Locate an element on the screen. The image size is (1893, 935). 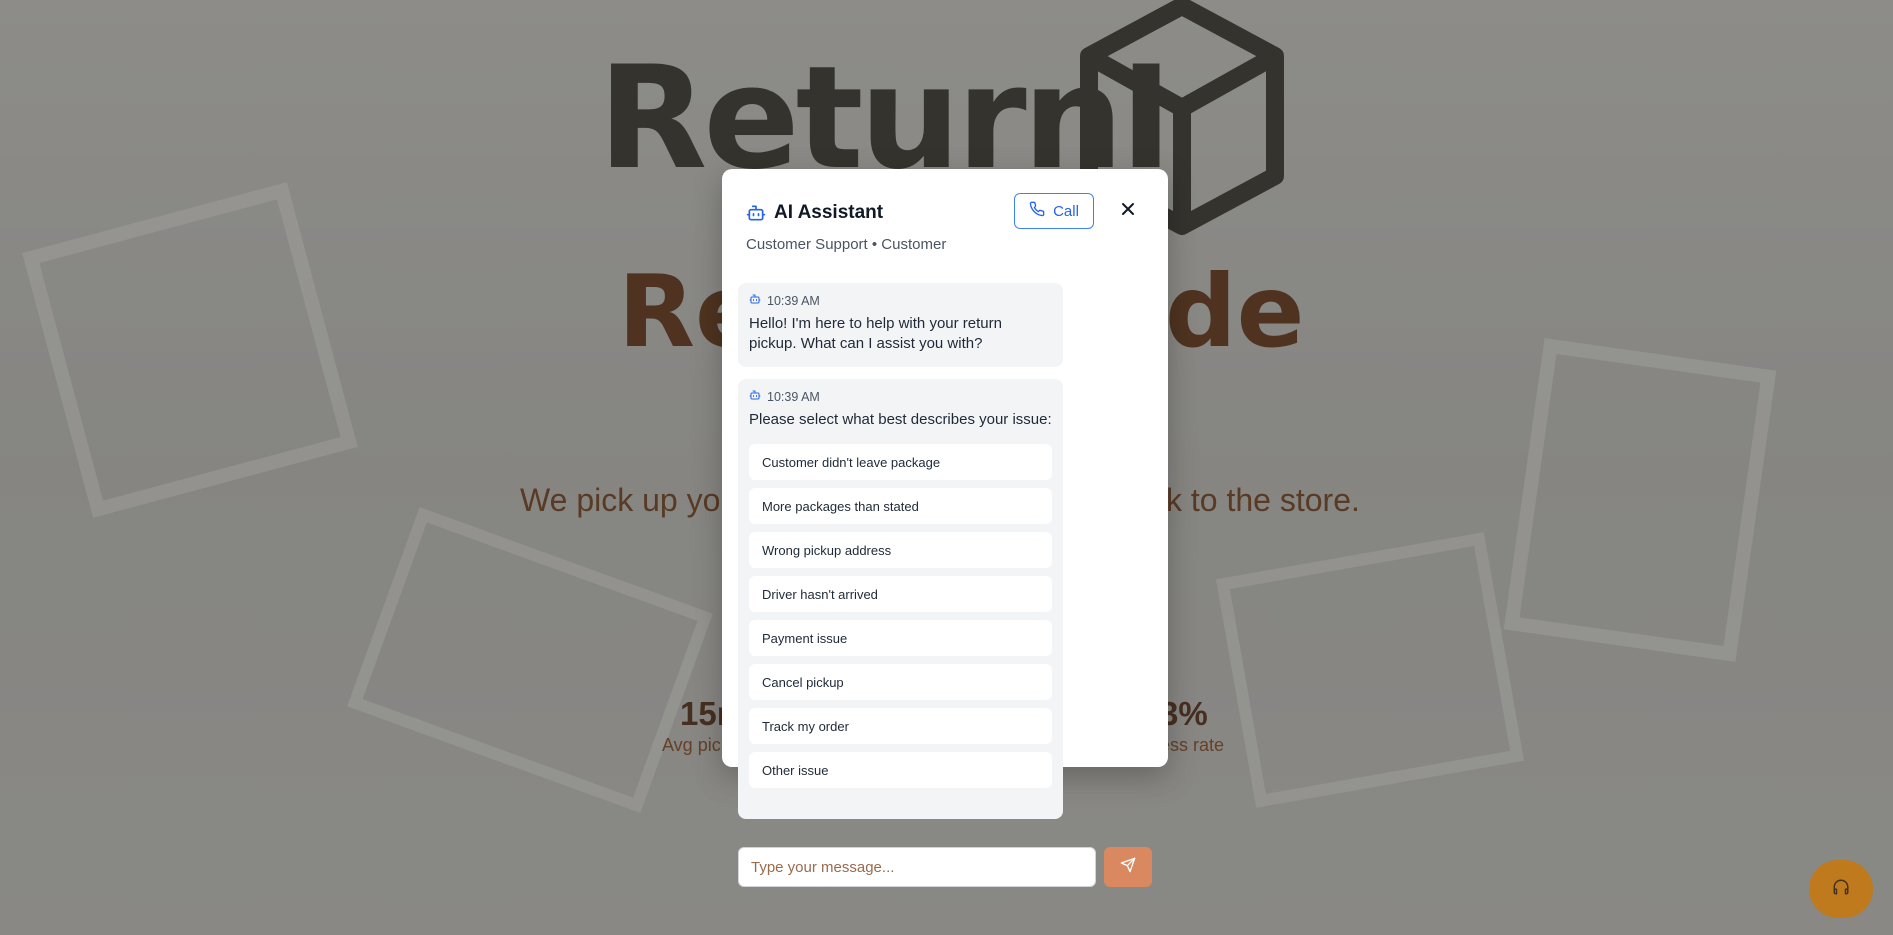
close-icon is located at coordinates (1128, 211).